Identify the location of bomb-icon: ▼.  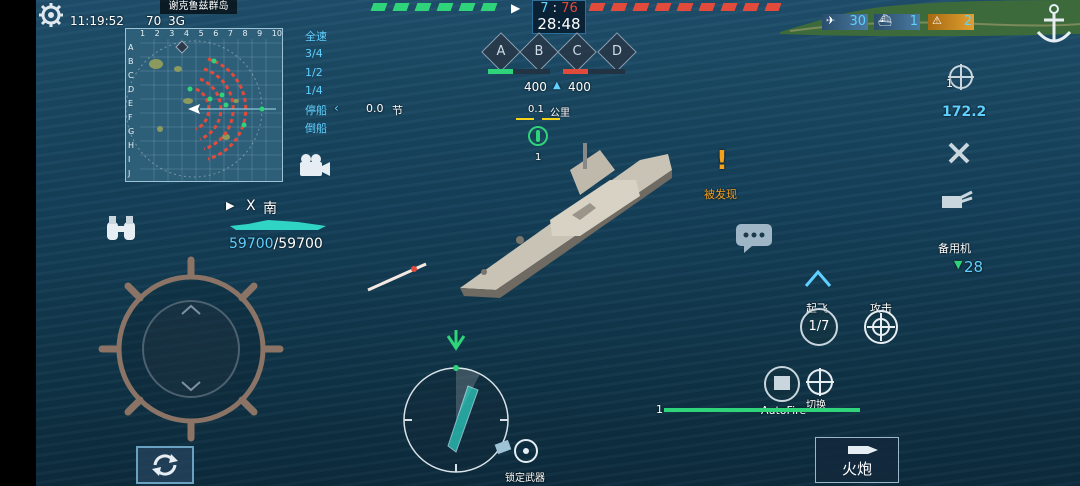
(958, 264).